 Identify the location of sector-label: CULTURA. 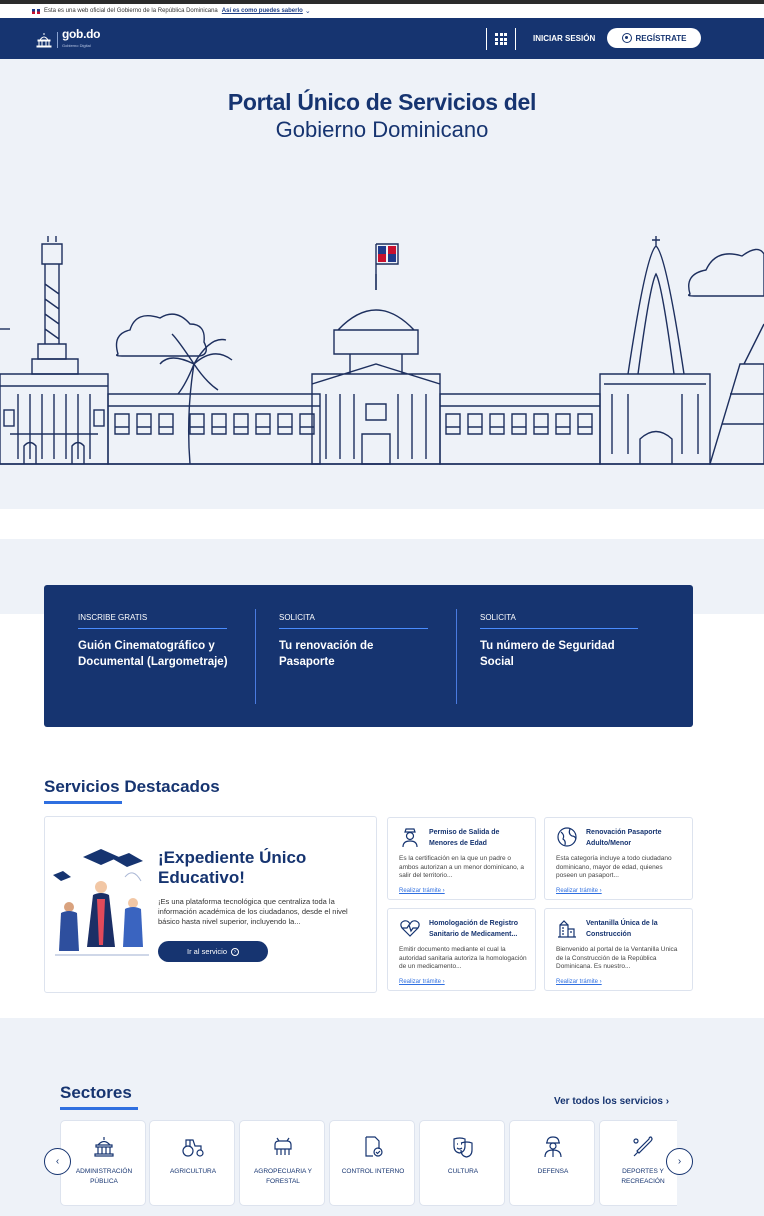
(463, 1171).